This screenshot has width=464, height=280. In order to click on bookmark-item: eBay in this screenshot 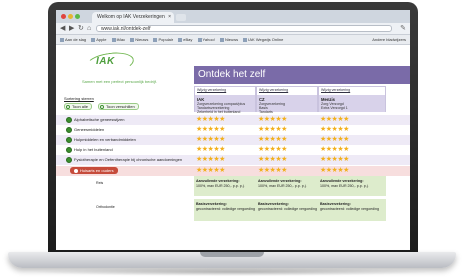, I will do `click(185, 39)`.